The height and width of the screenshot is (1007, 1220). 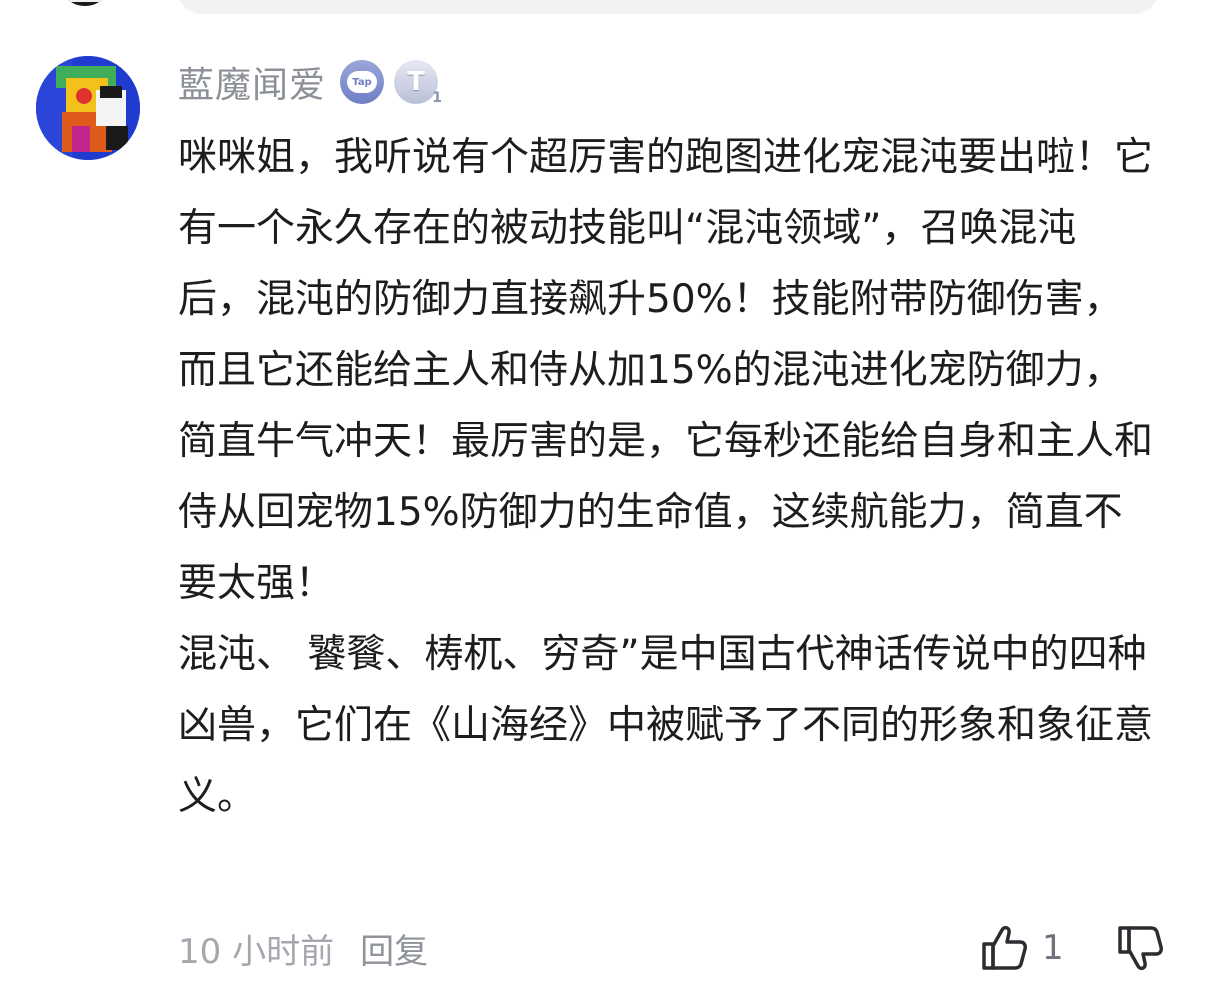 I want to click on like-count: 1, so click(x=1053, y=948).